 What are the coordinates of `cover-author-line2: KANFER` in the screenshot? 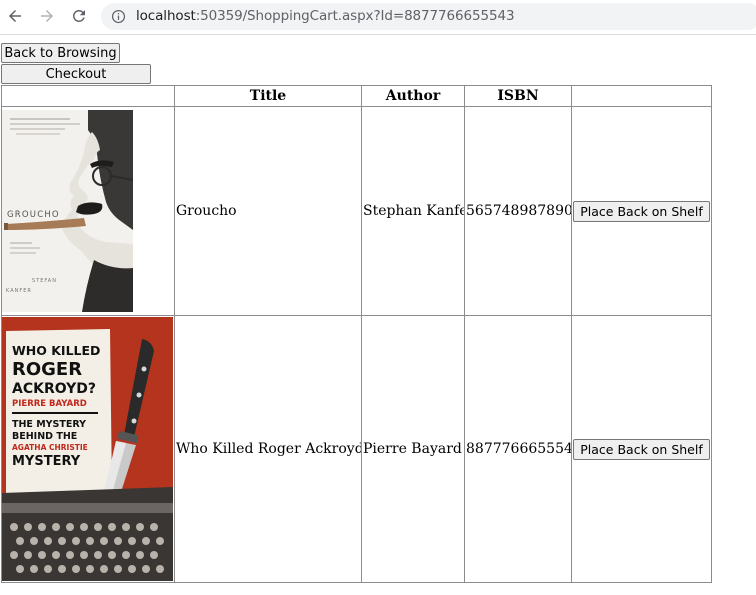 It's located at (19, 291).